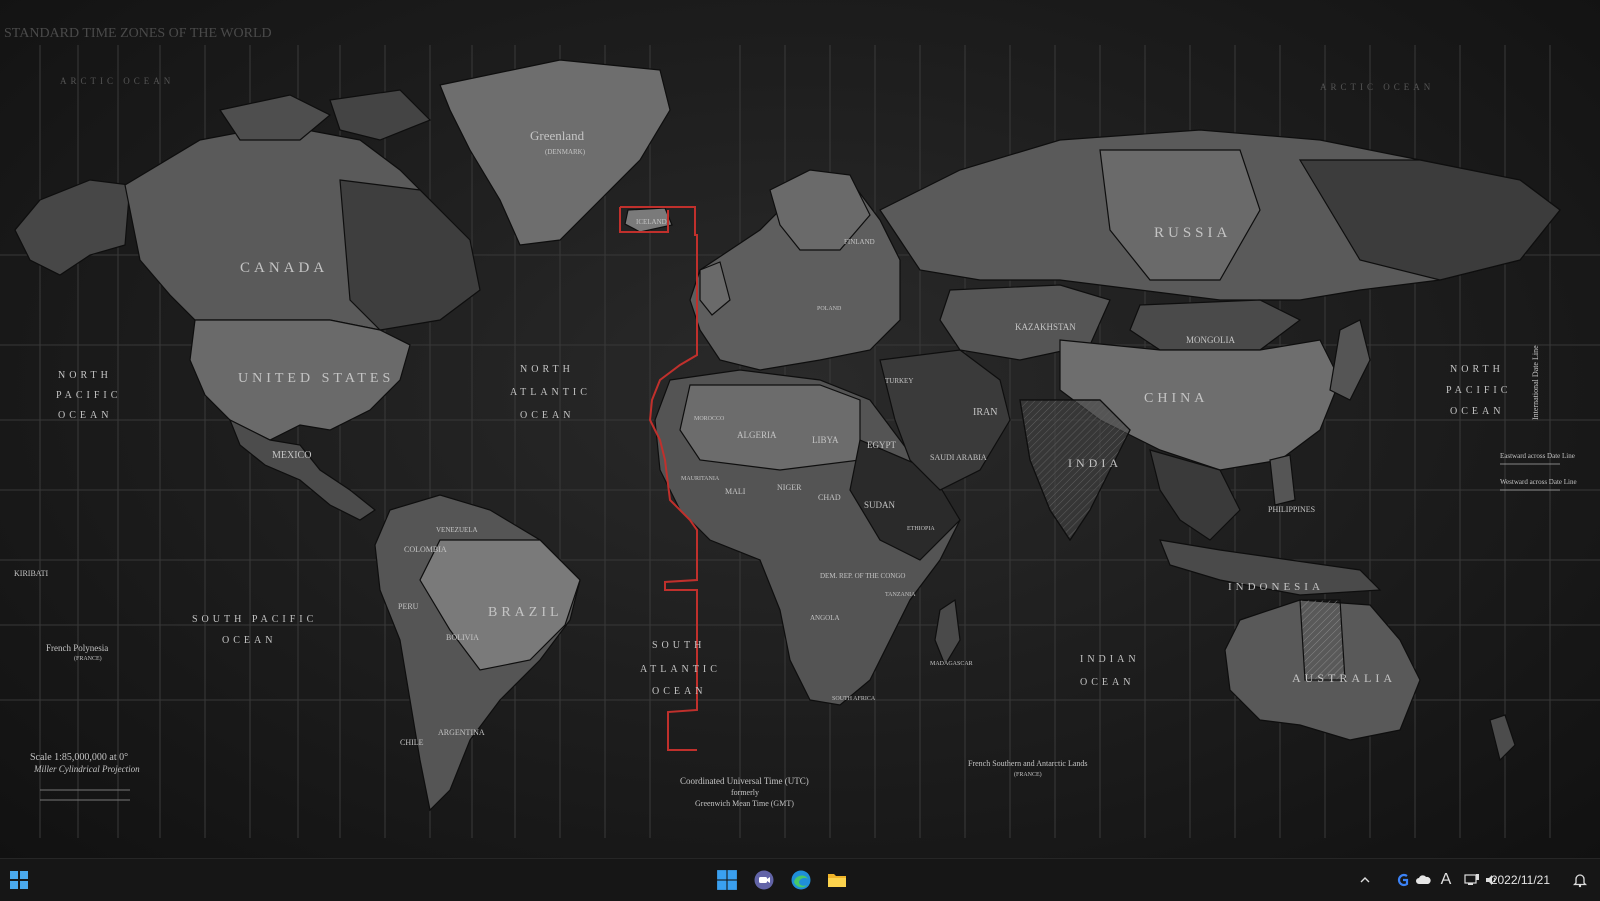 This screenshot has width=1600, height=901. I want to click on label-north-pacific-east-2: PACIFIC, so click(1478, 390).